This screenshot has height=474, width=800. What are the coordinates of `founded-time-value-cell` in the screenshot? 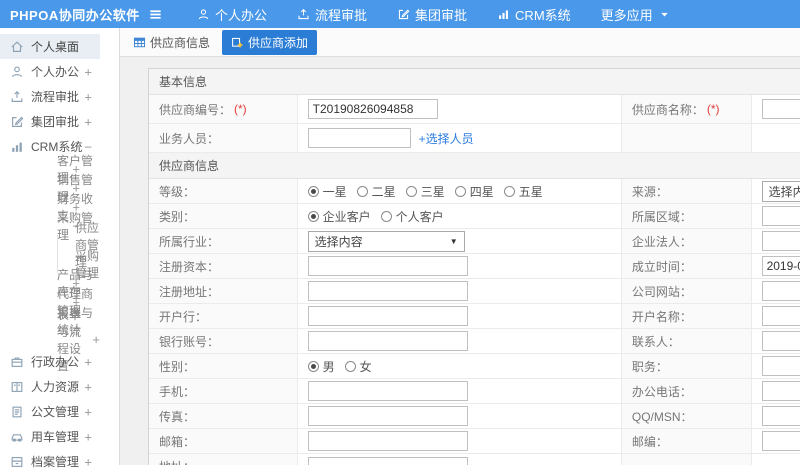 It's located at (776, 266).